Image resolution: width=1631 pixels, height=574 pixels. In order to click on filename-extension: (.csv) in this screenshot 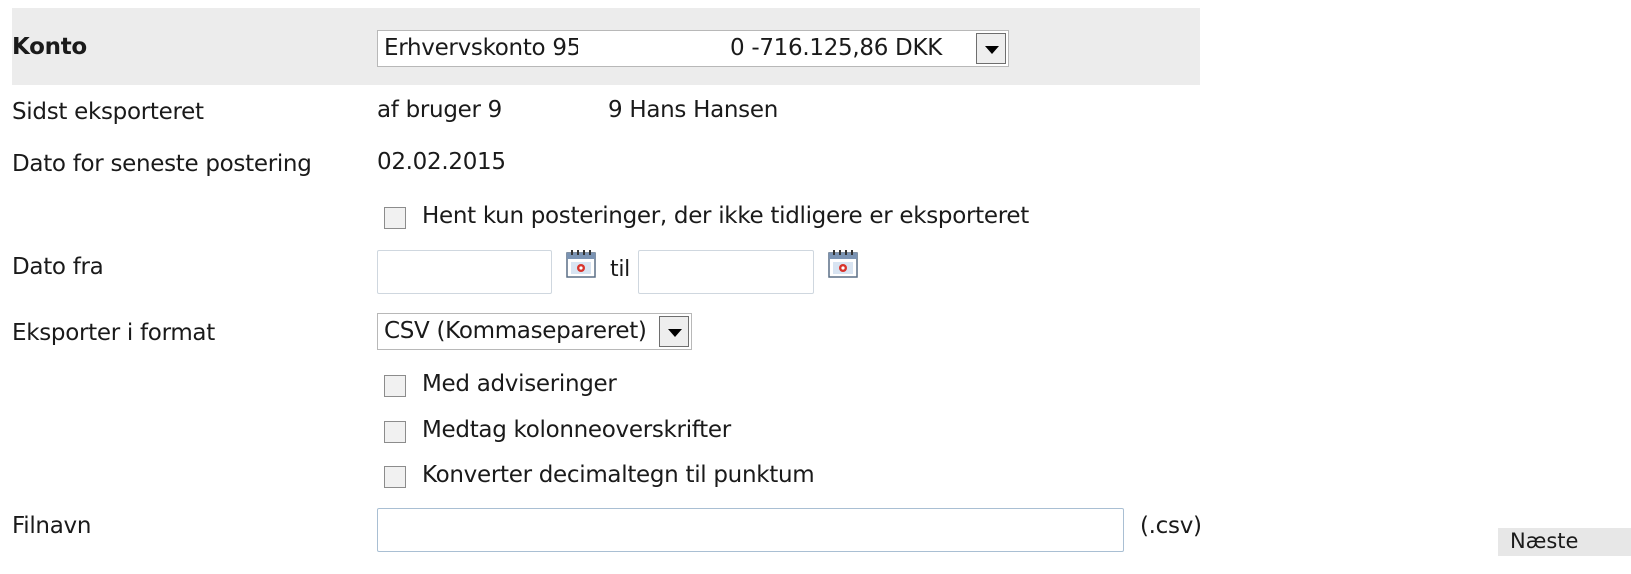, I will do `click(1171, 526)`.